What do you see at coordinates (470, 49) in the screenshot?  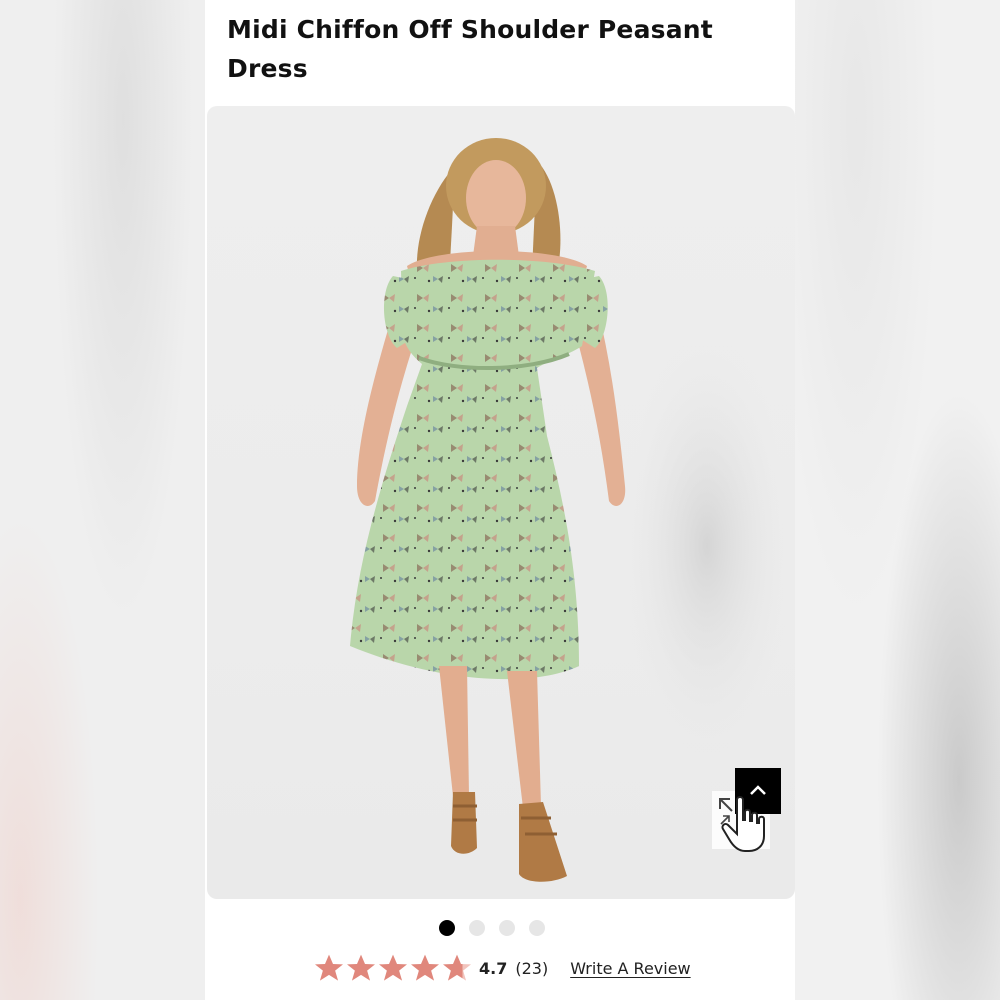 I see `product-title: Midi Chiffon Off Shoulder Peasant Dress` at bounding box center [470, 49].